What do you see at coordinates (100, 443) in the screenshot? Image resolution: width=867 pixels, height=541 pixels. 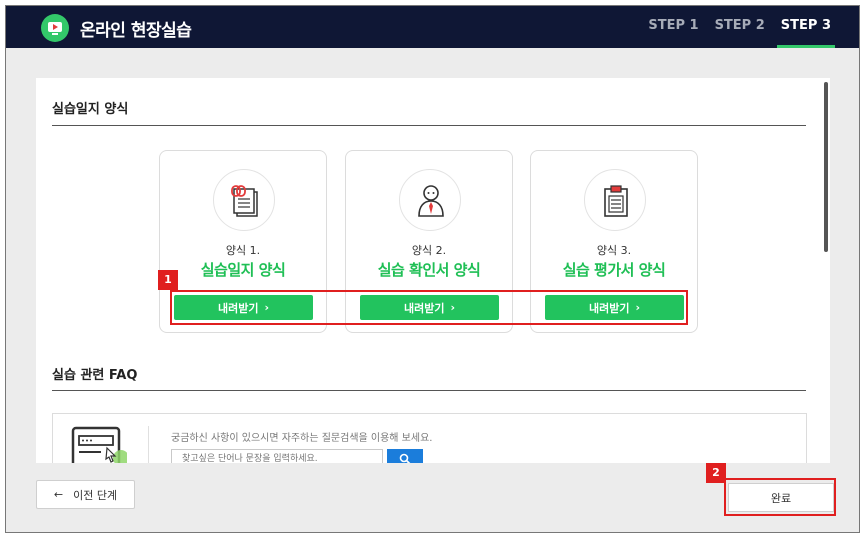 I see `computer-search-icon` at bounding box center [100, 443].